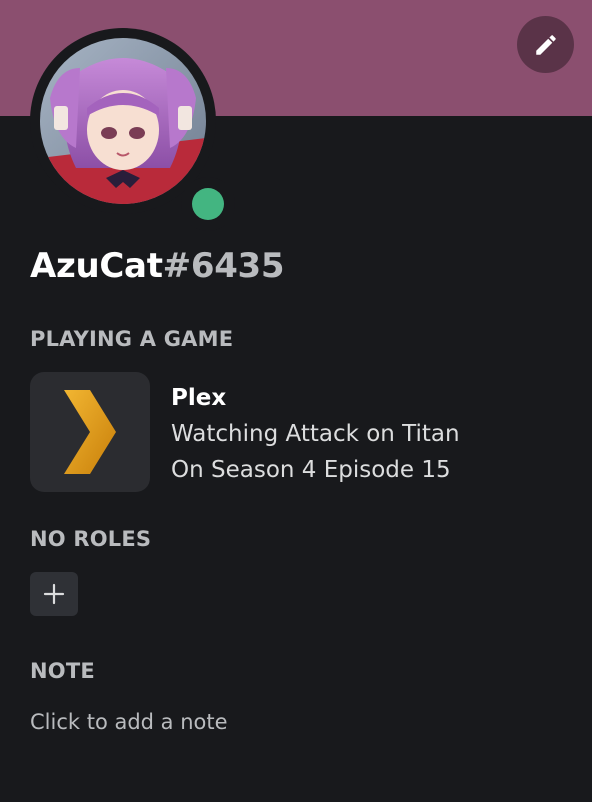  I want to click on activity-details-line: Watching Attack on Titan, so click(315, 434).